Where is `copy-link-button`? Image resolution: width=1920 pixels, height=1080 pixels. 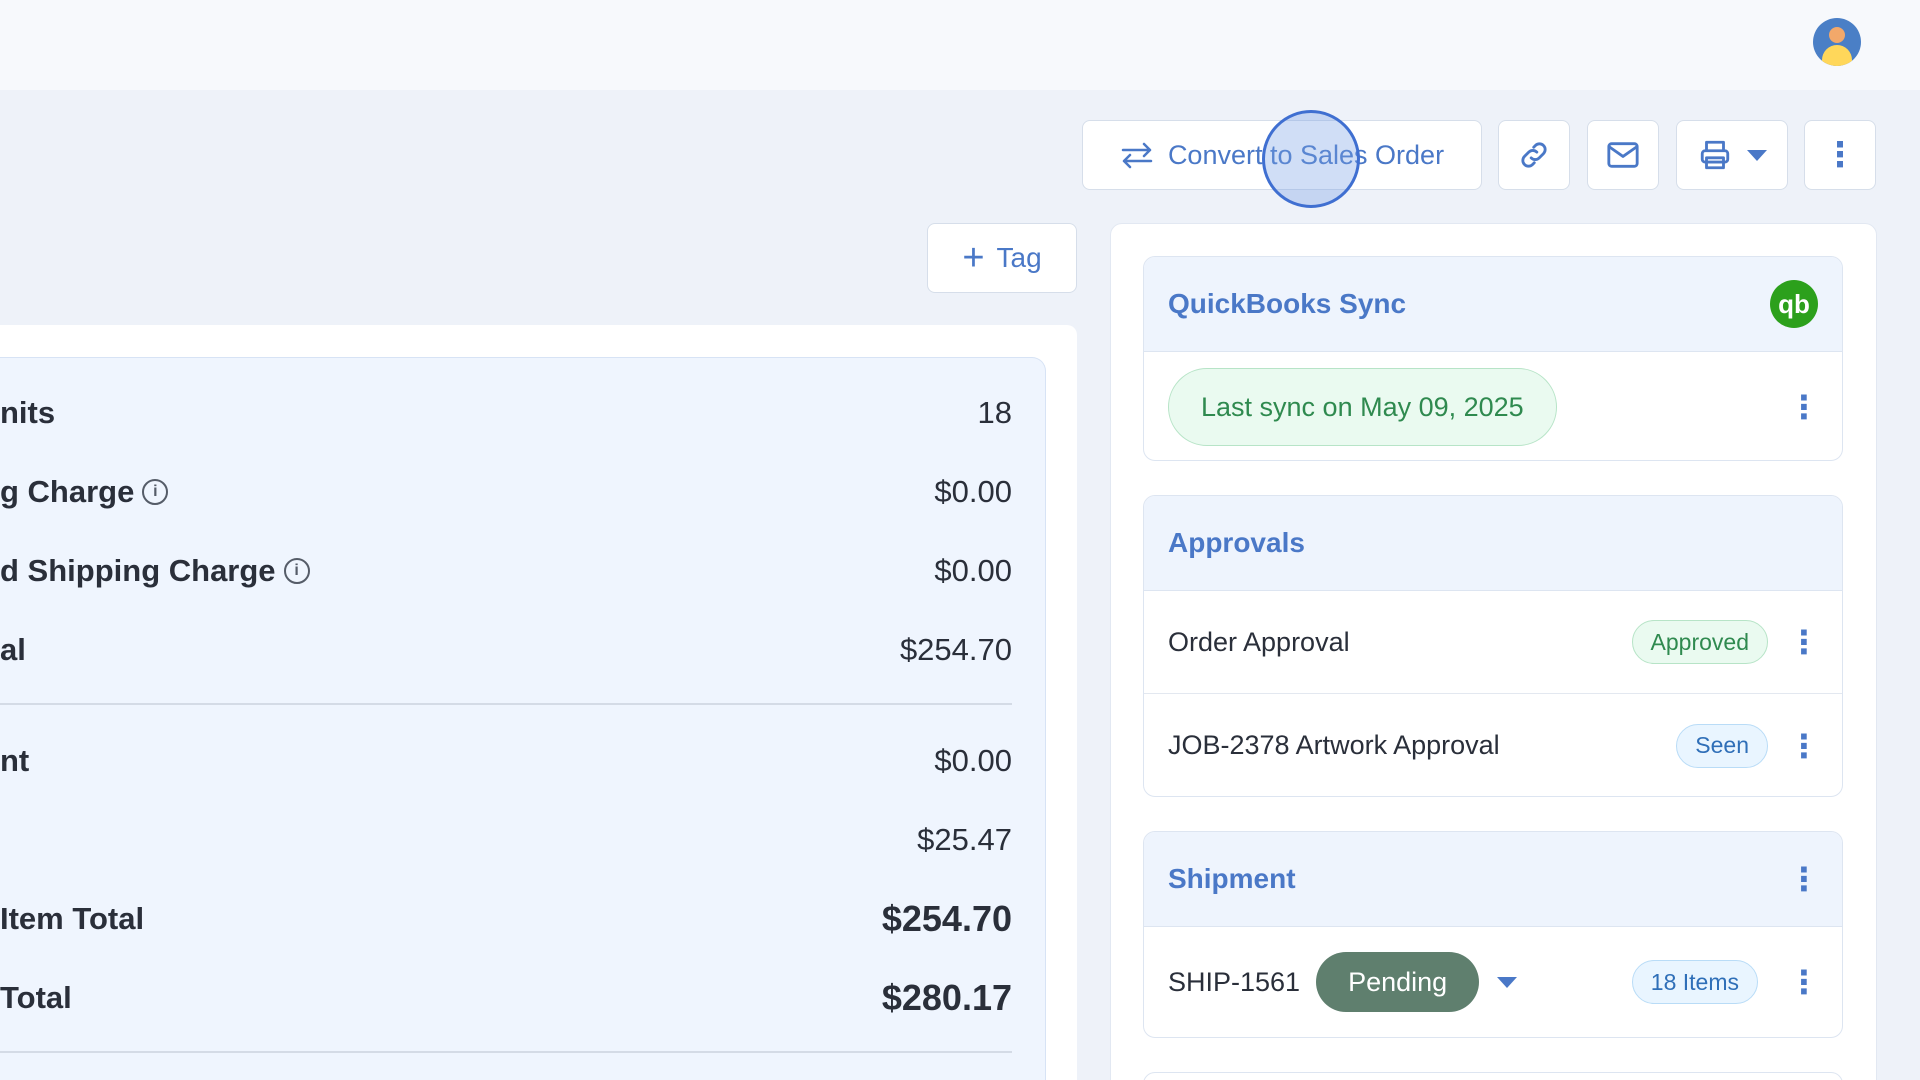 copy-link-button is located at coordinates (1534, 155).